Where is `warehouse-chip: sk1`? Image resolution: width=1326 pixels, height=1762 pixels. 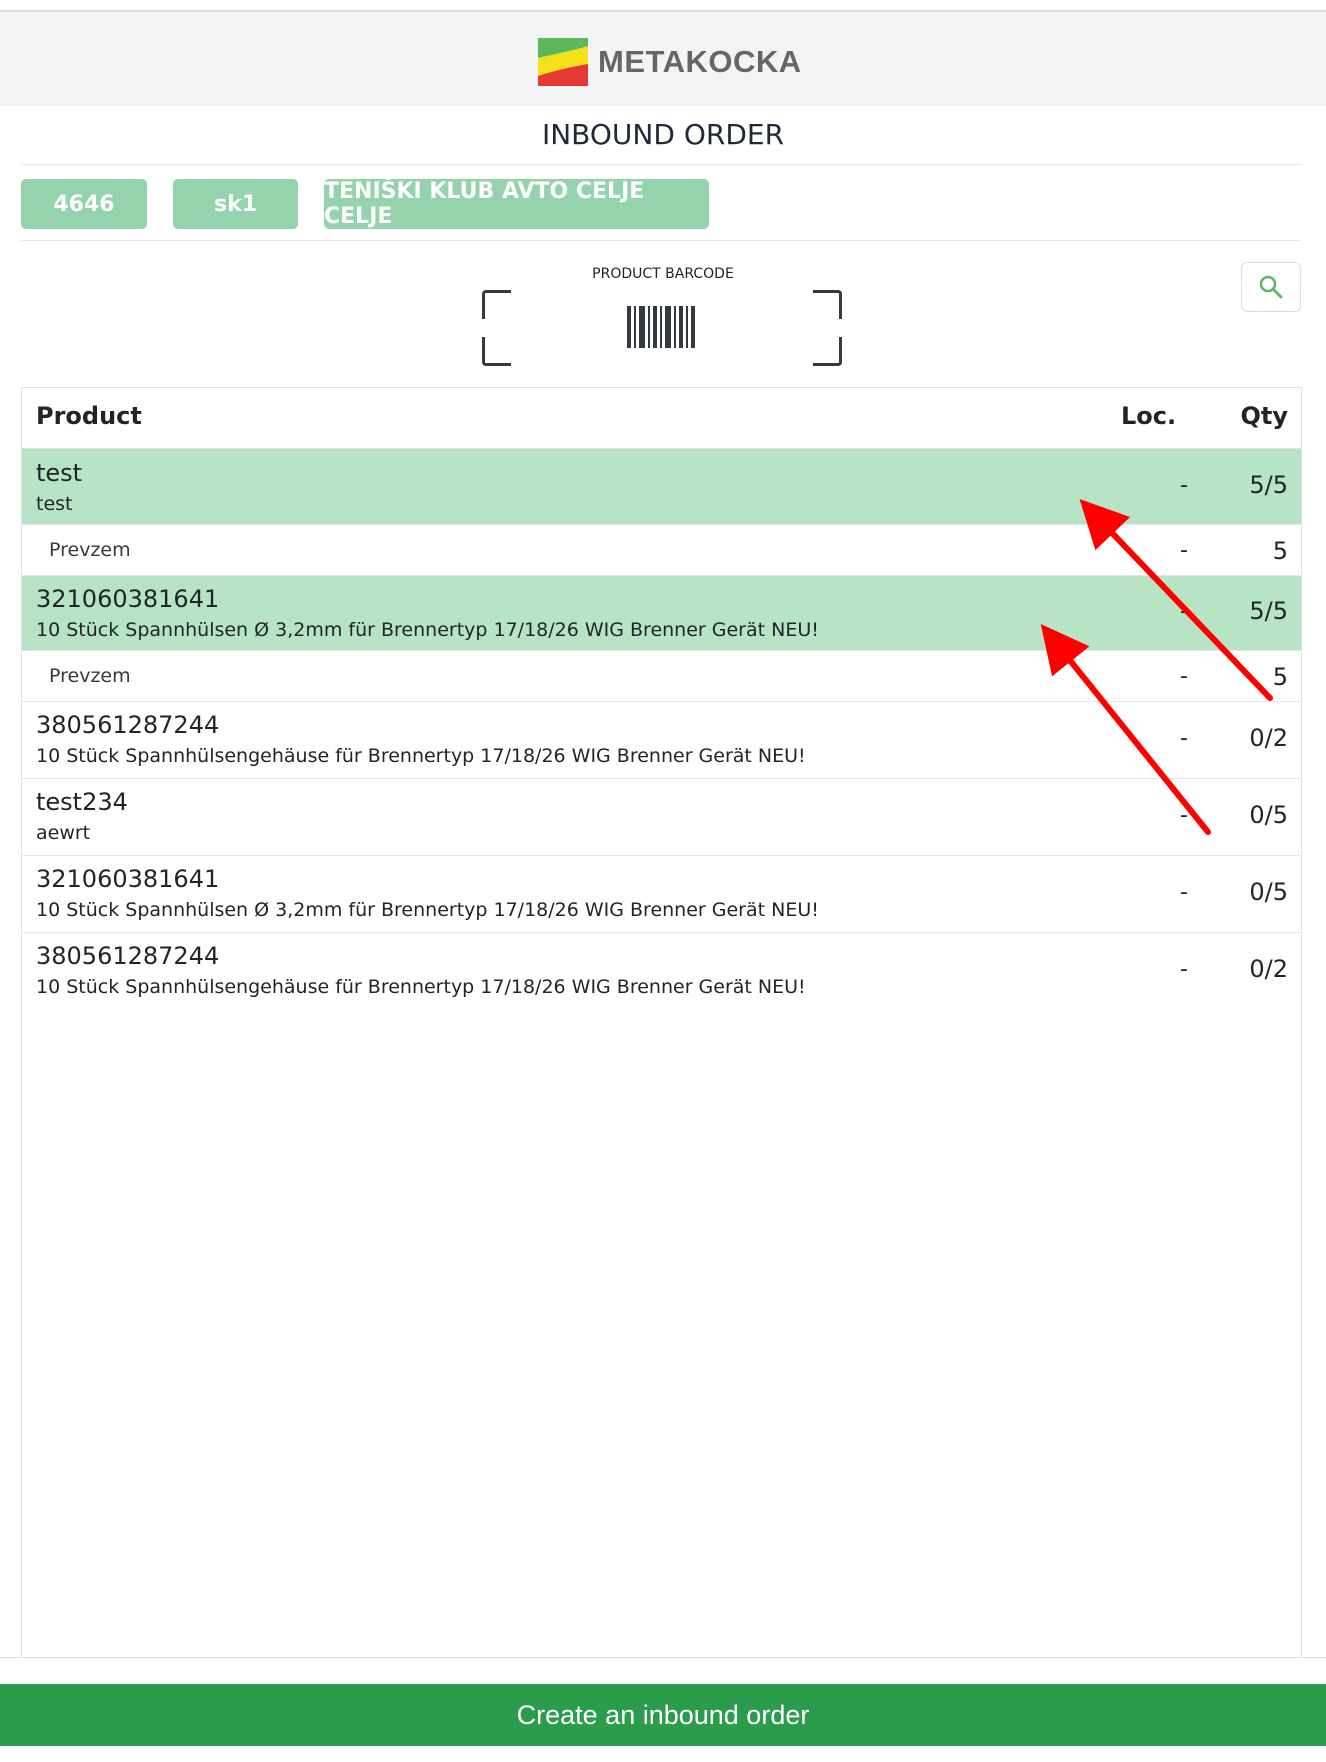 warehouse-chip: sk1 is located at coordinates (235, 204).